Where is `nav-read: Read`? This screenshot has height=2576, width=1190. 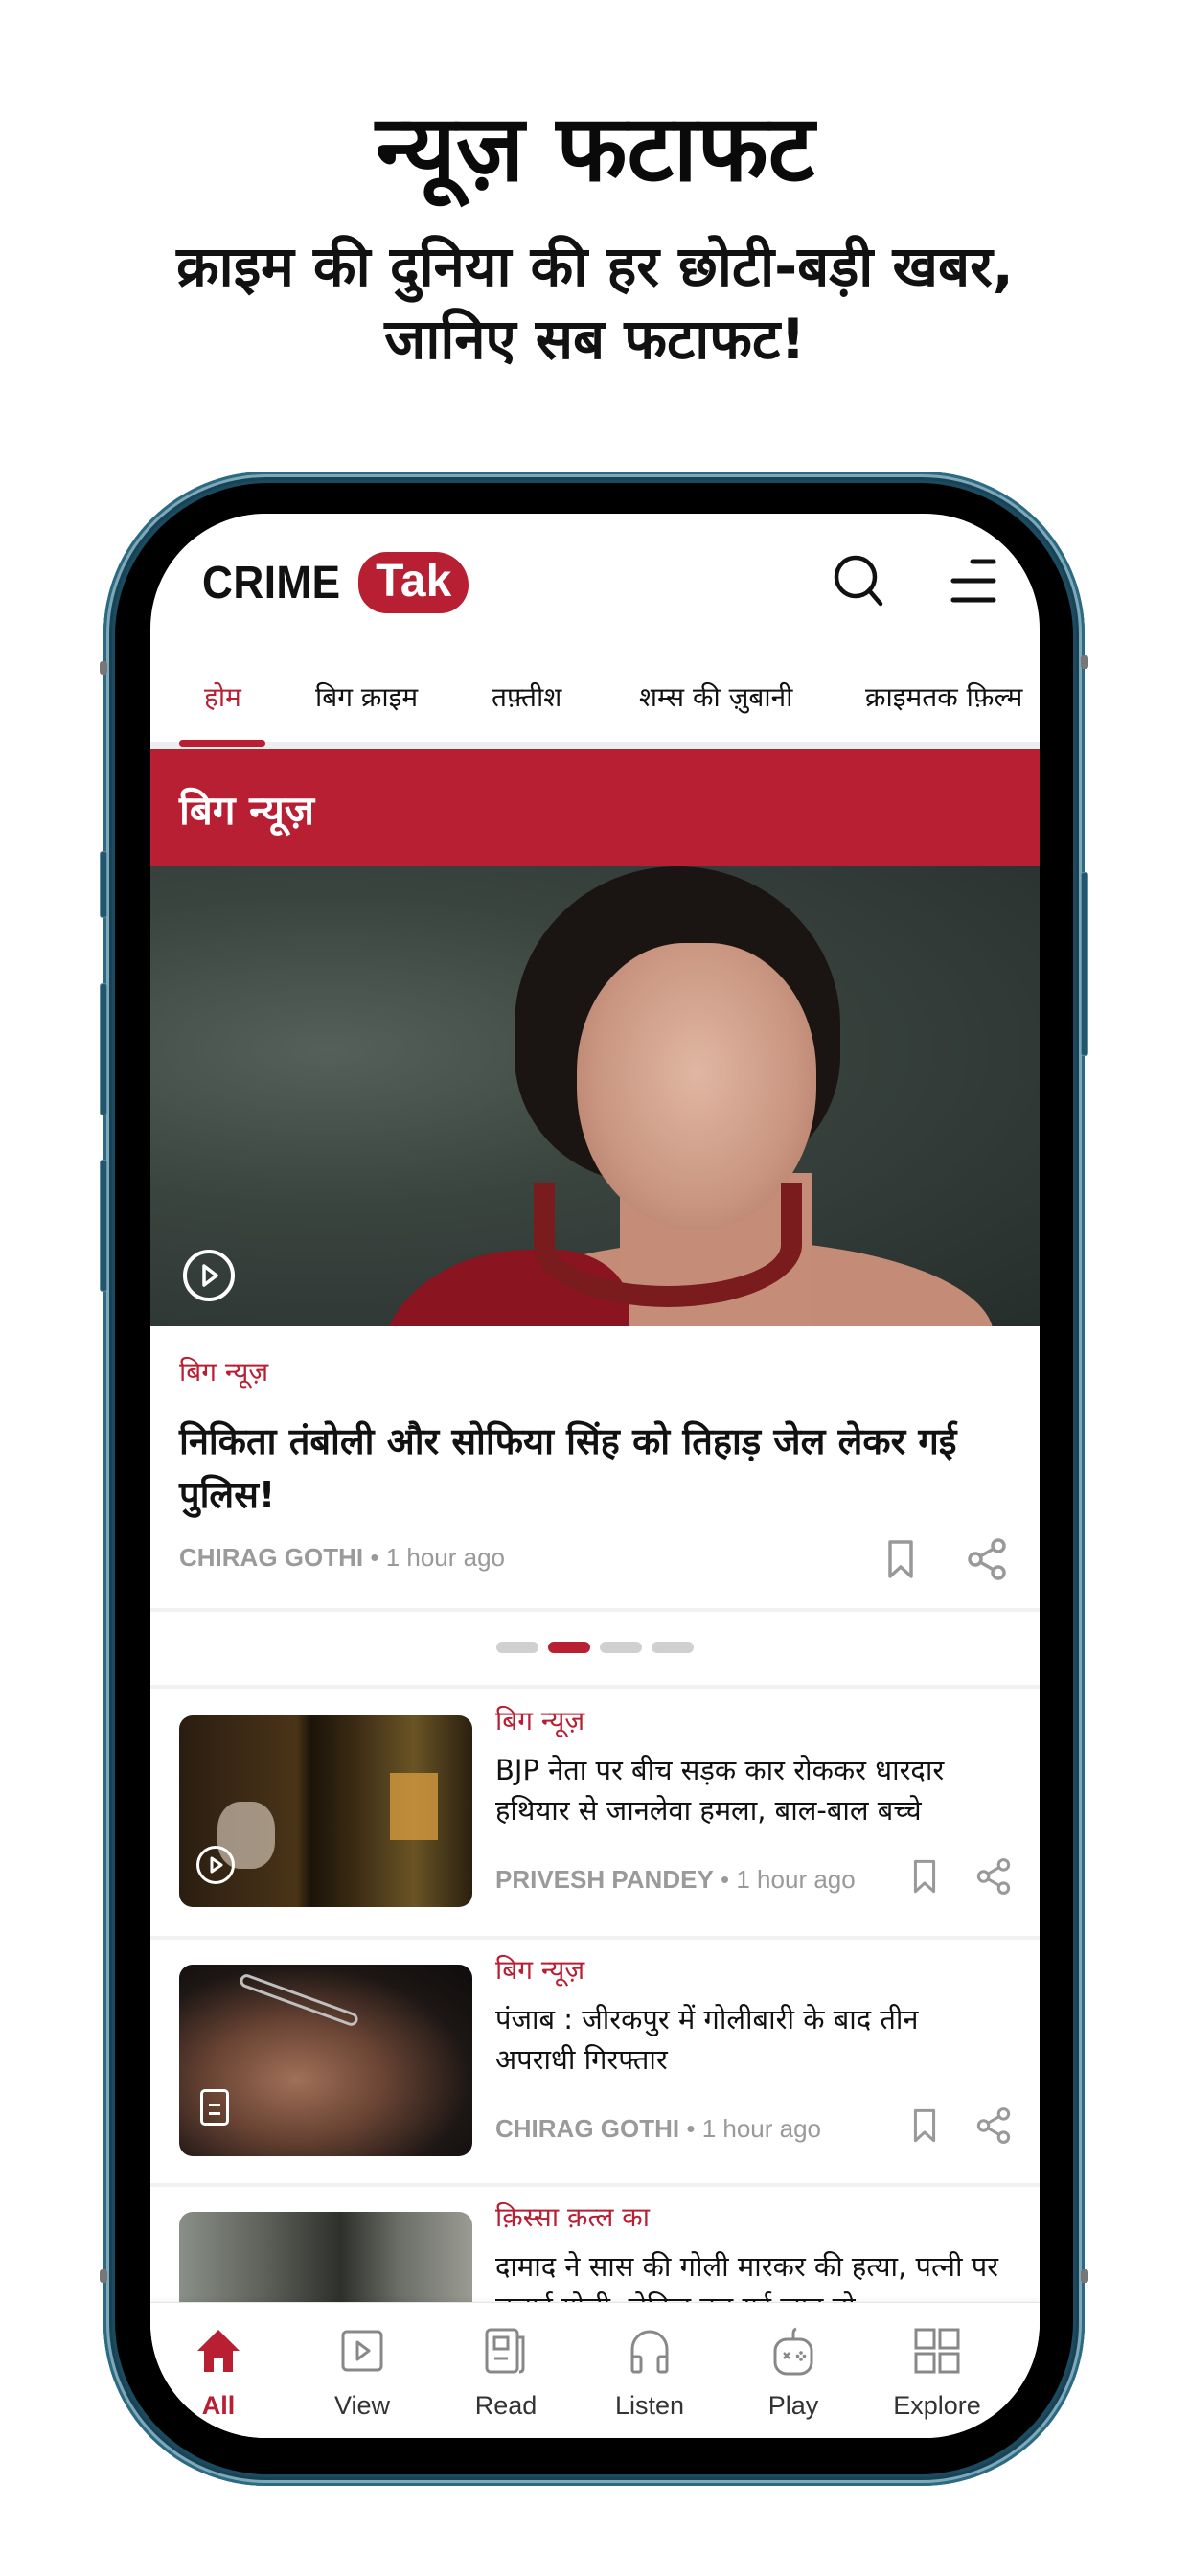
nav-read: Read is located at coordinates (506, 2370).